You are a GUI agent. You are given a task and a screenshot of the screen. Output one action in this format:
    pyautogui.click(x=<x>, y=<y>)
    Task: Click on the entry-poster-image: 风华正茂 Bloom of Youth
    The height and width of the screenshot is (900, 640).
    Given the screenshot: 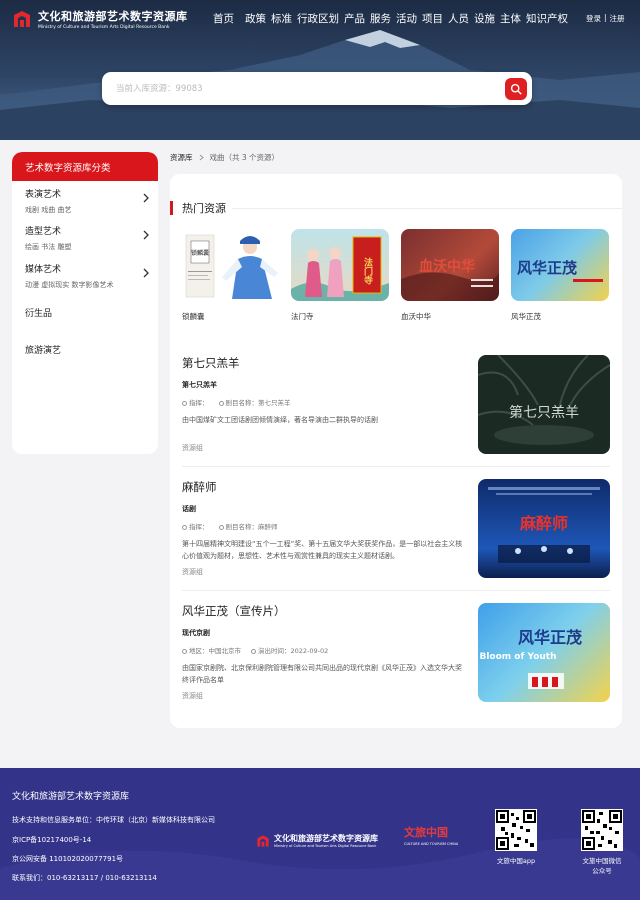 What is the action you would take?
    pyautogui.click(x=544, y=652)
    